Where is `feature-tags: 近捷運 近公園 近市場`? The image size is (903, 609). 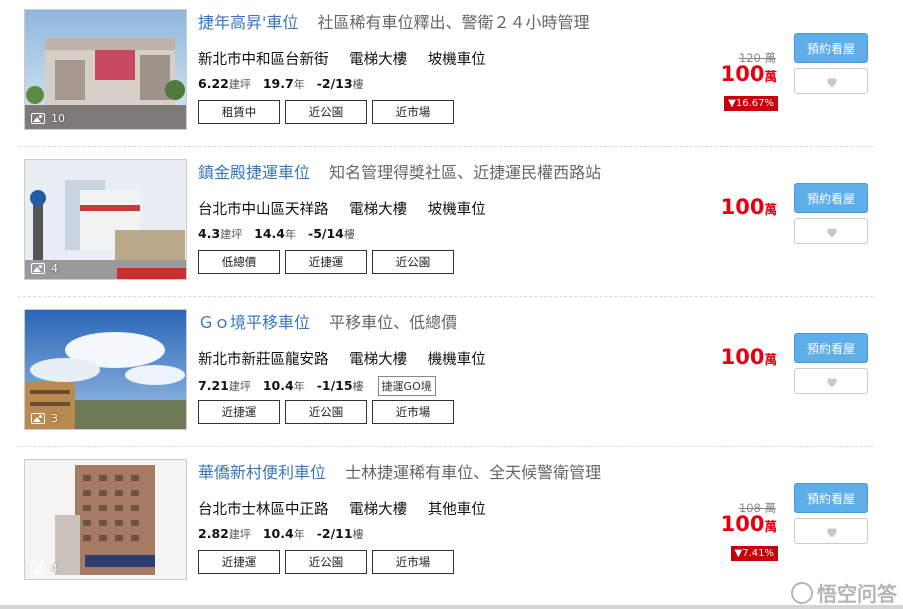
feature-tags: 近捷運 近公園 近市場 is located at coordinates (328, 412).